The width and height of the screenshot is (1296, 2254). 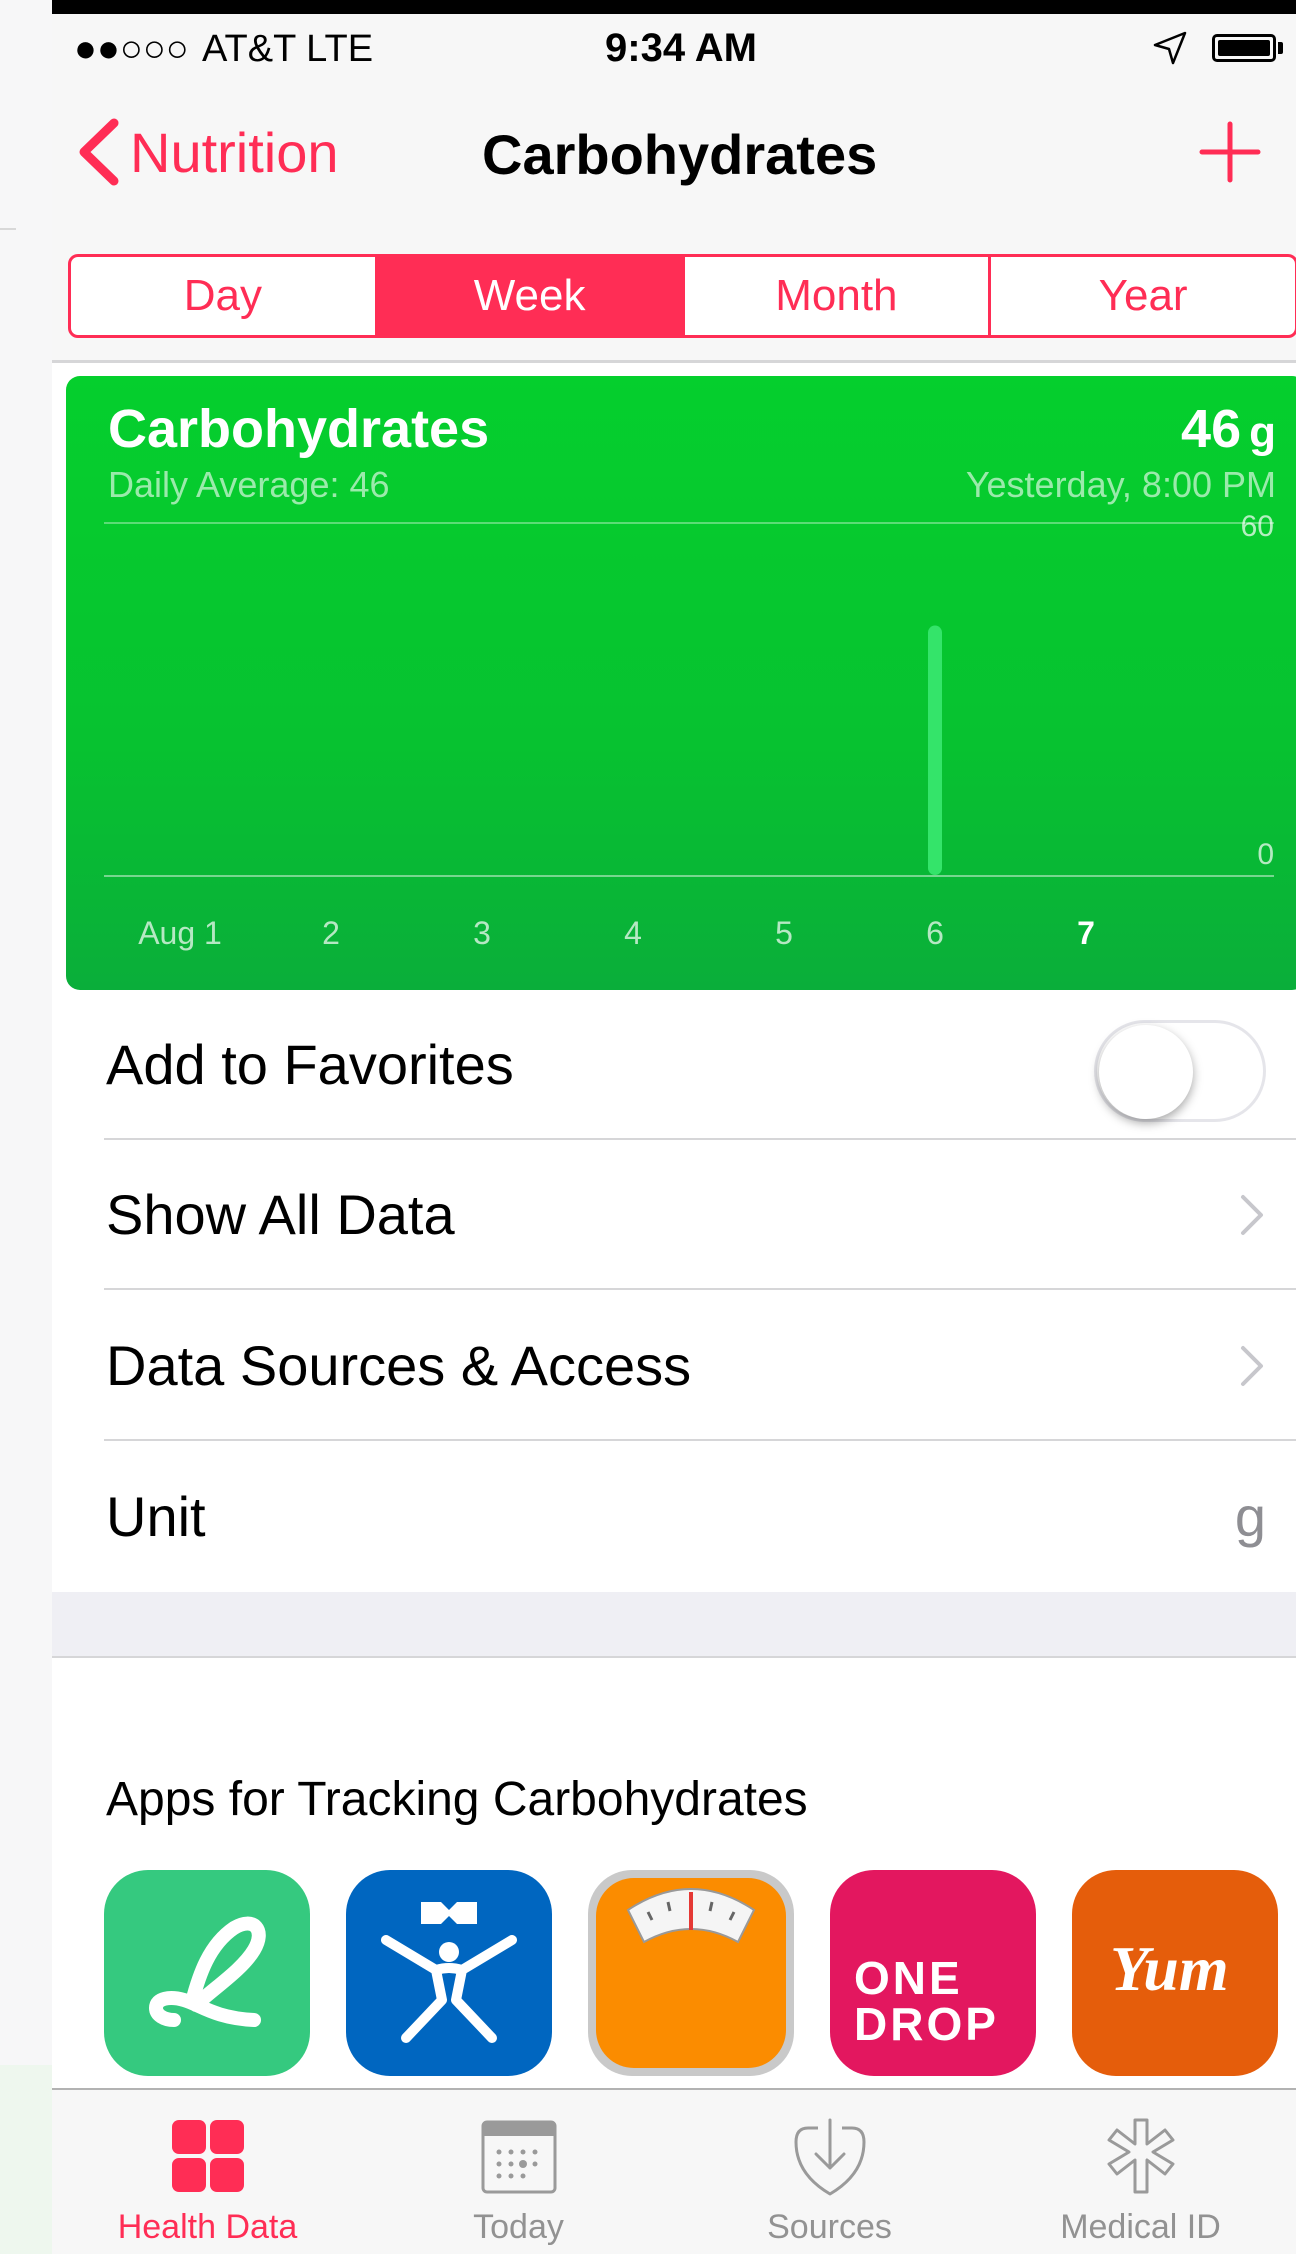 I want to click on tab-sources: Sources, so click(x=829, y=2172).